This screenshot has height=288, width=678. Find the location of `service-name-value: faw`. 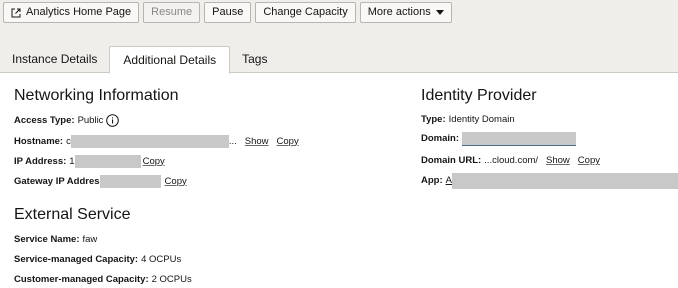

service-name-value: faw is located at coordinates (90, 239).